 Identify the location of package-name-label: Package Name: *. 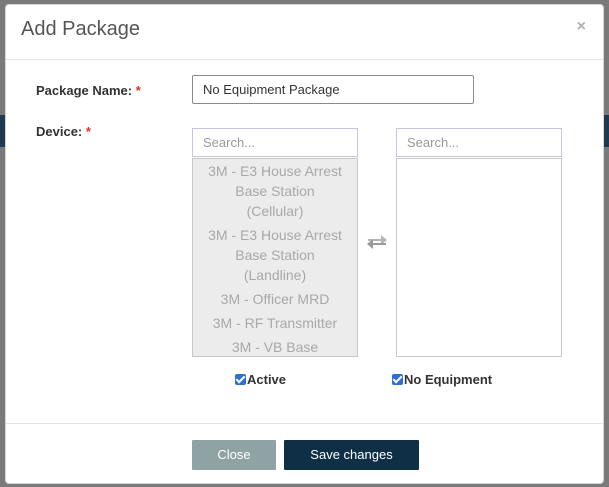
(88, 90).